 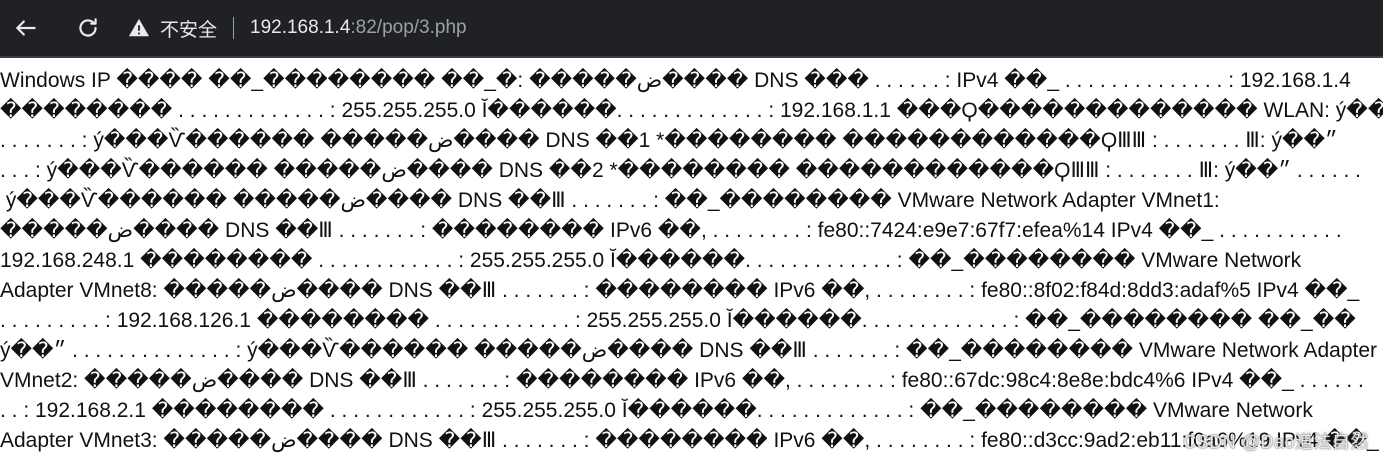 I want to click on url-host: 192.168.1.4, so click(x=300, y=28).